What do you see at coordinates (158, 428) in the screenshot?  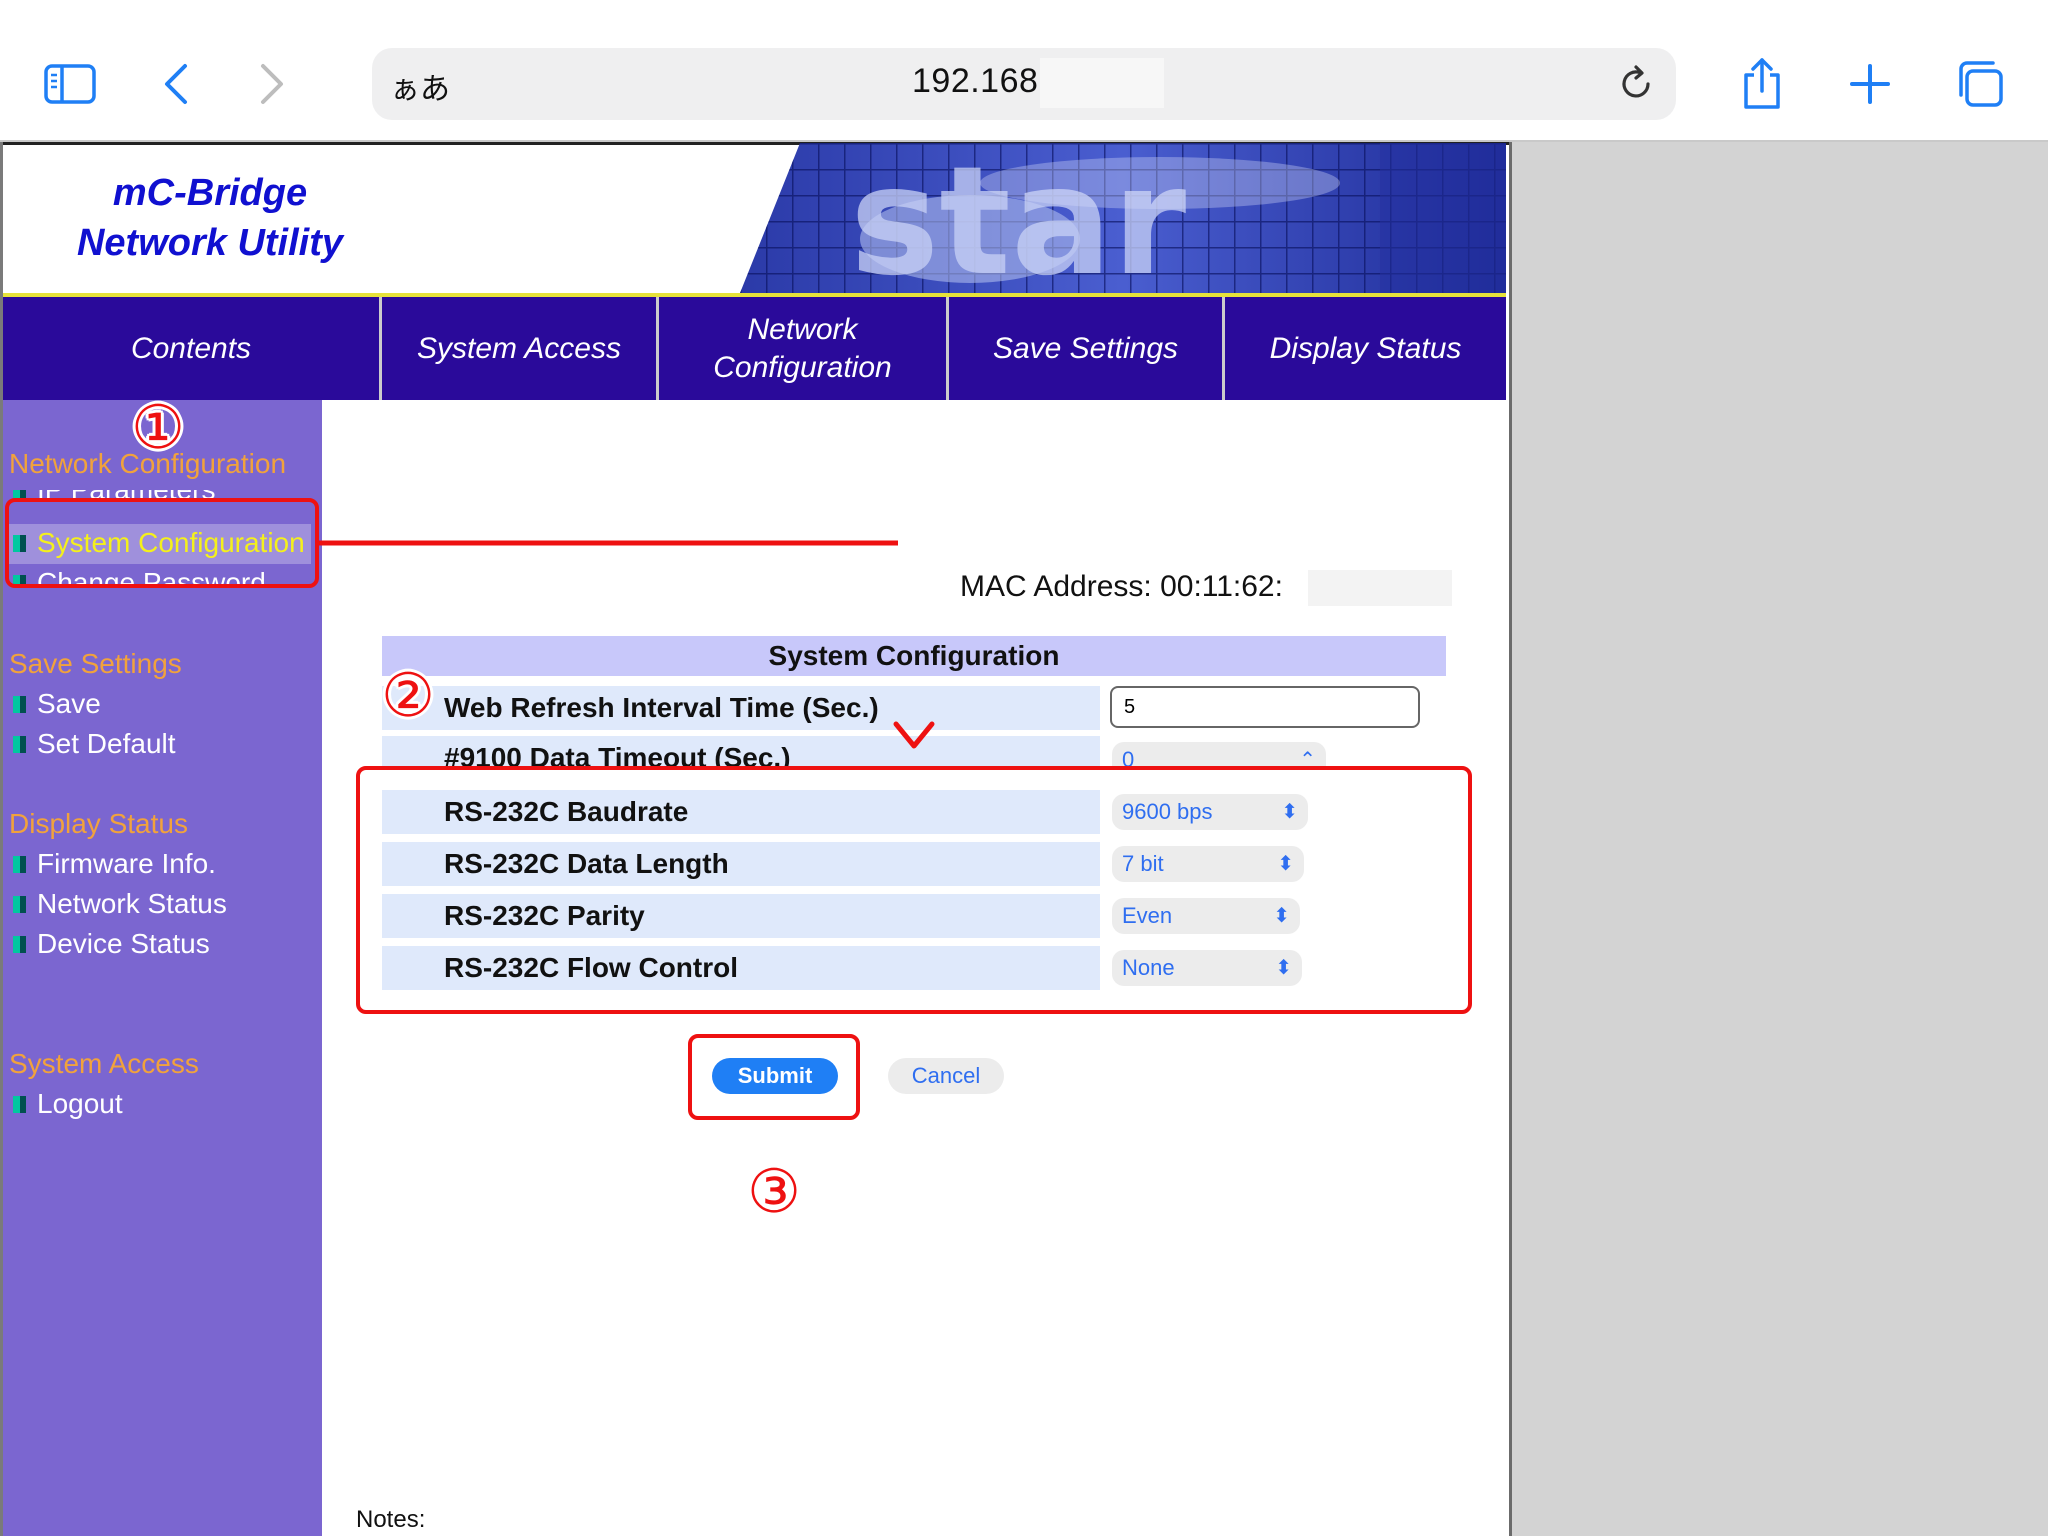 I see `step-1-marker: ①` at bounding box center [158, 428].